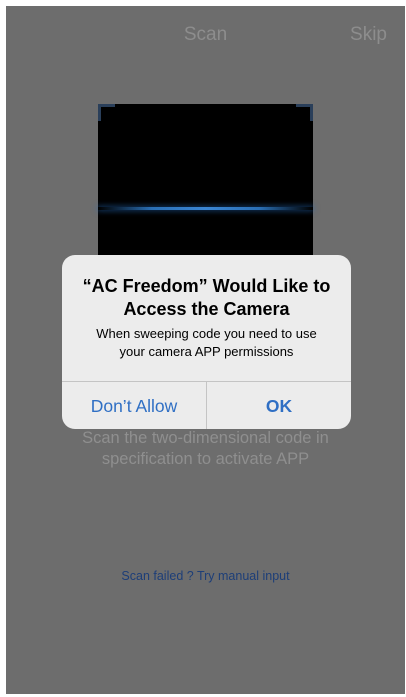  Describe the element at coordinates (206, 309) in the screenshot. I see `alert-title-line-2: Access the Camera` at that location.